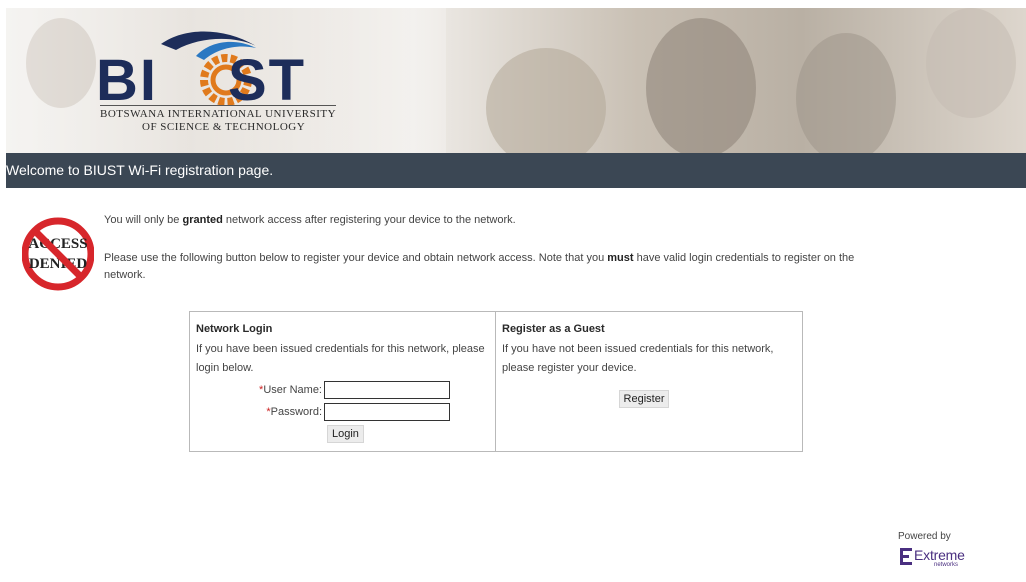 This screenshot has width=1026, height=582. I want to click on username-row: *User Name:, so click(342, 390).